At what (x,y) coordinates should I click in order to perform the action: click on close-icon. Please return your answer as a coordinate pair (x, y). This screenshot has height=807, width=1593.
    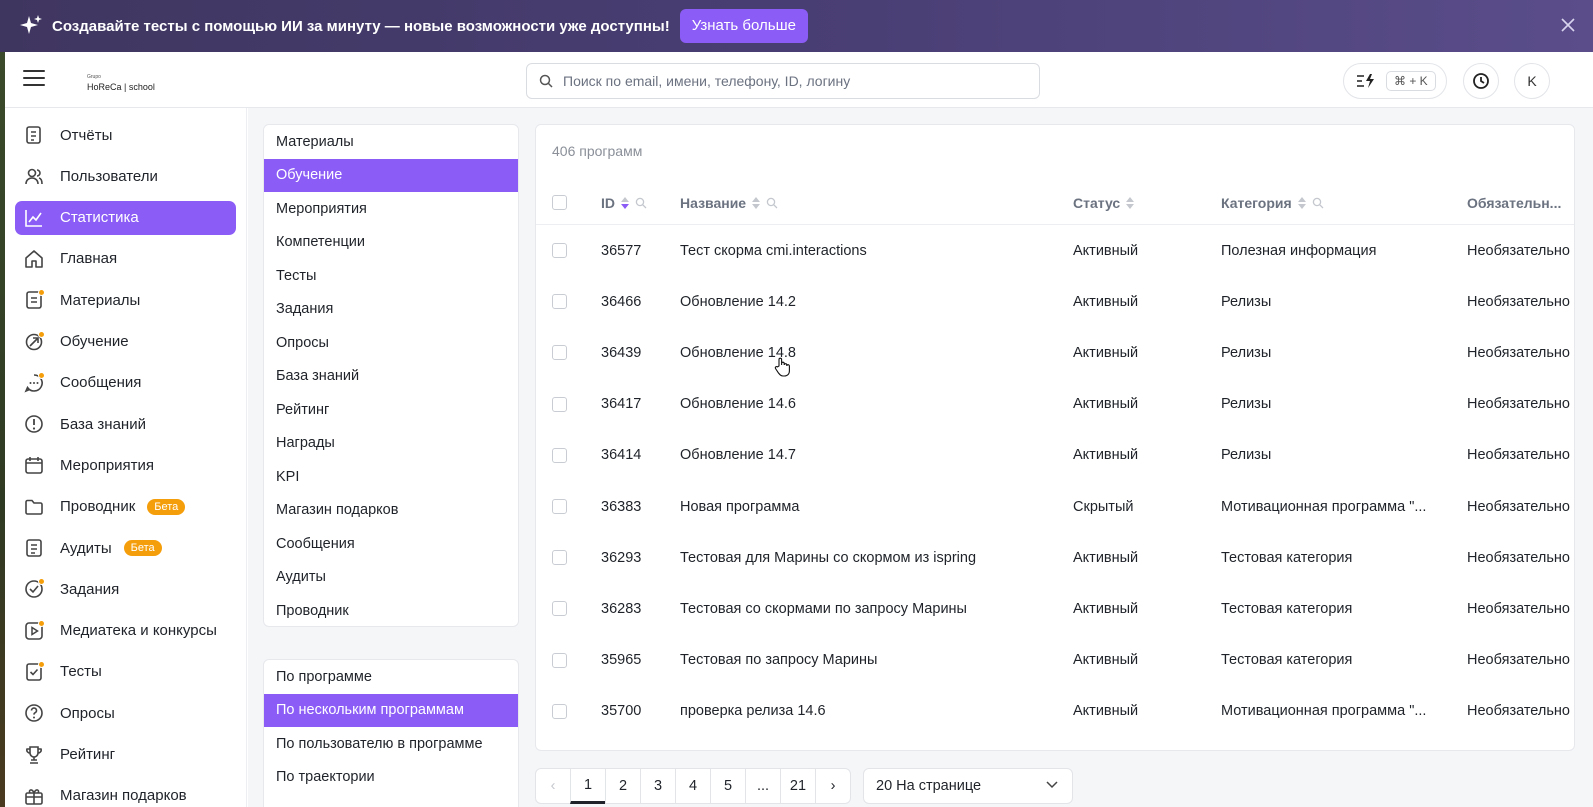
    Looking at the image, I should click on (1568, 25).